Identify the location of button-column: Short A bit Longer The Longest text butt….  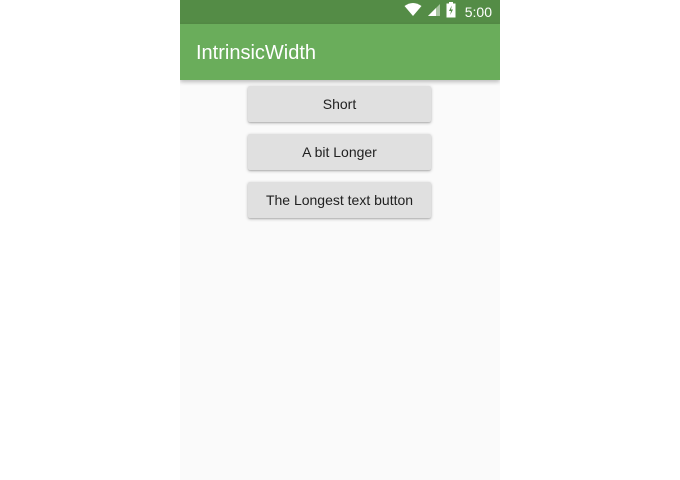
(339, 152).